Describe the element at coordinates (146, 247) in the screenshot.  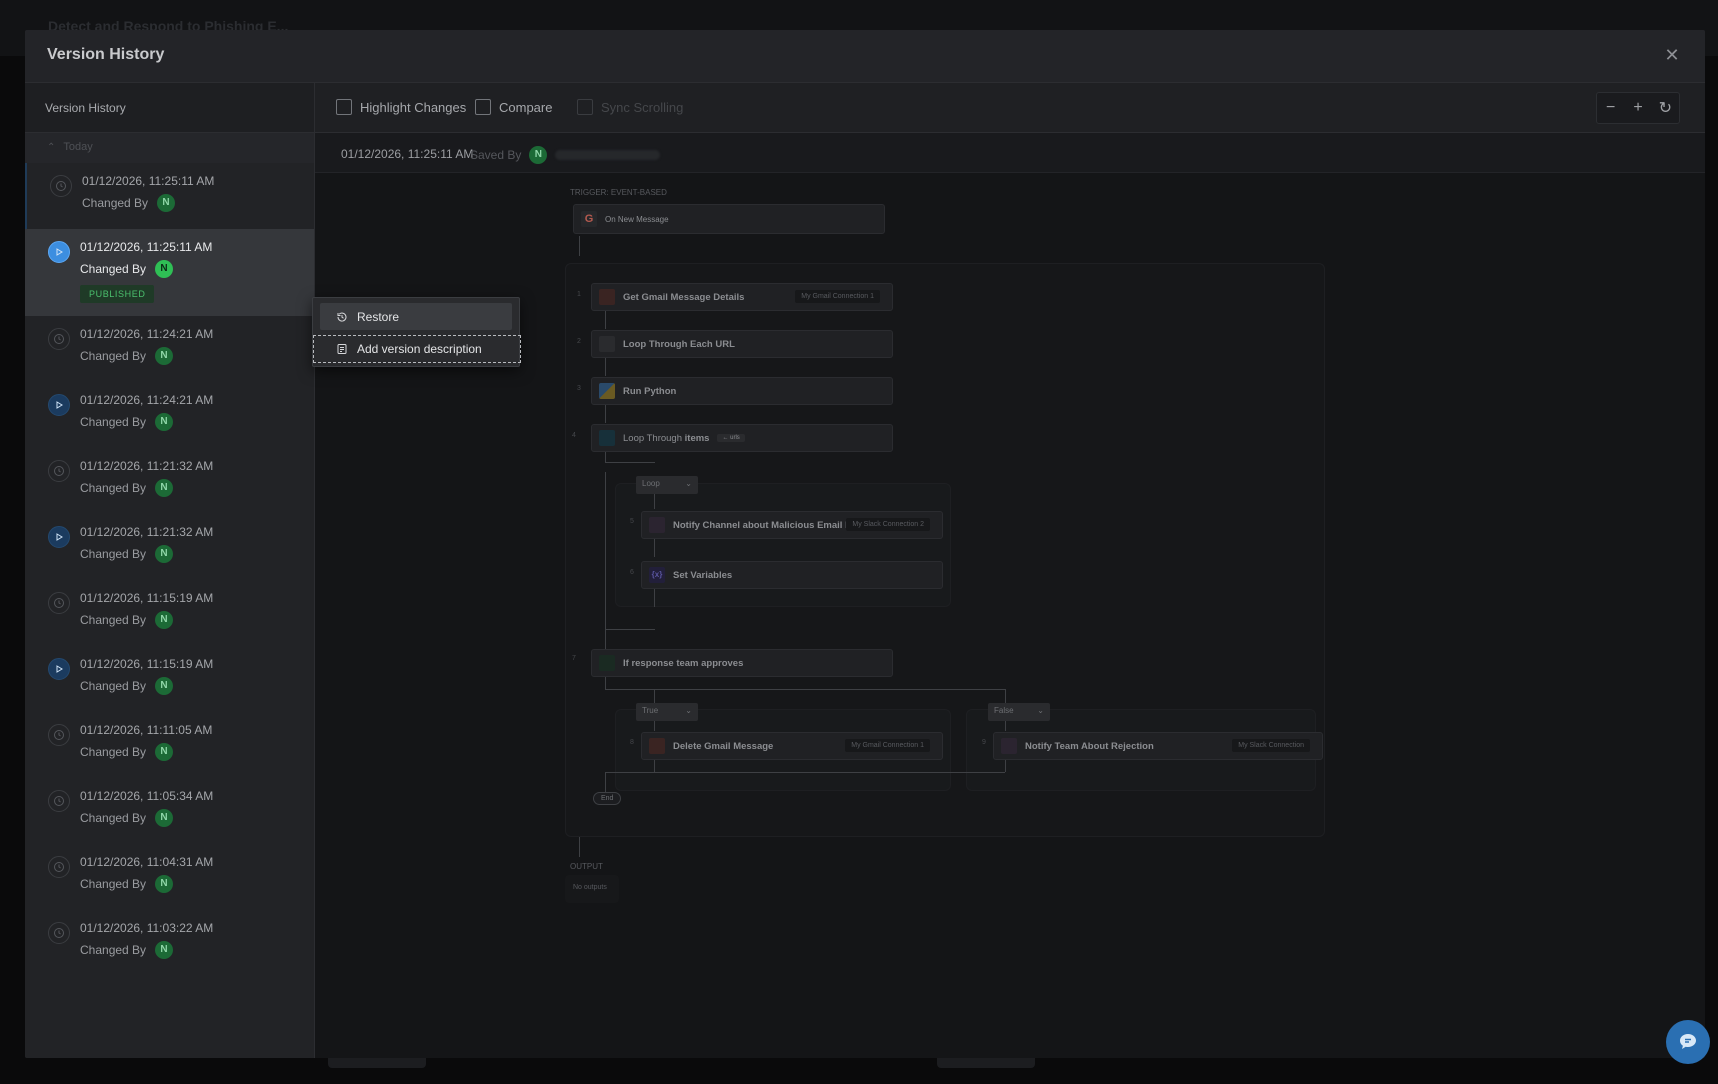
I see `version-date: 01/12/2026, 11:25:11 AM` at that location.